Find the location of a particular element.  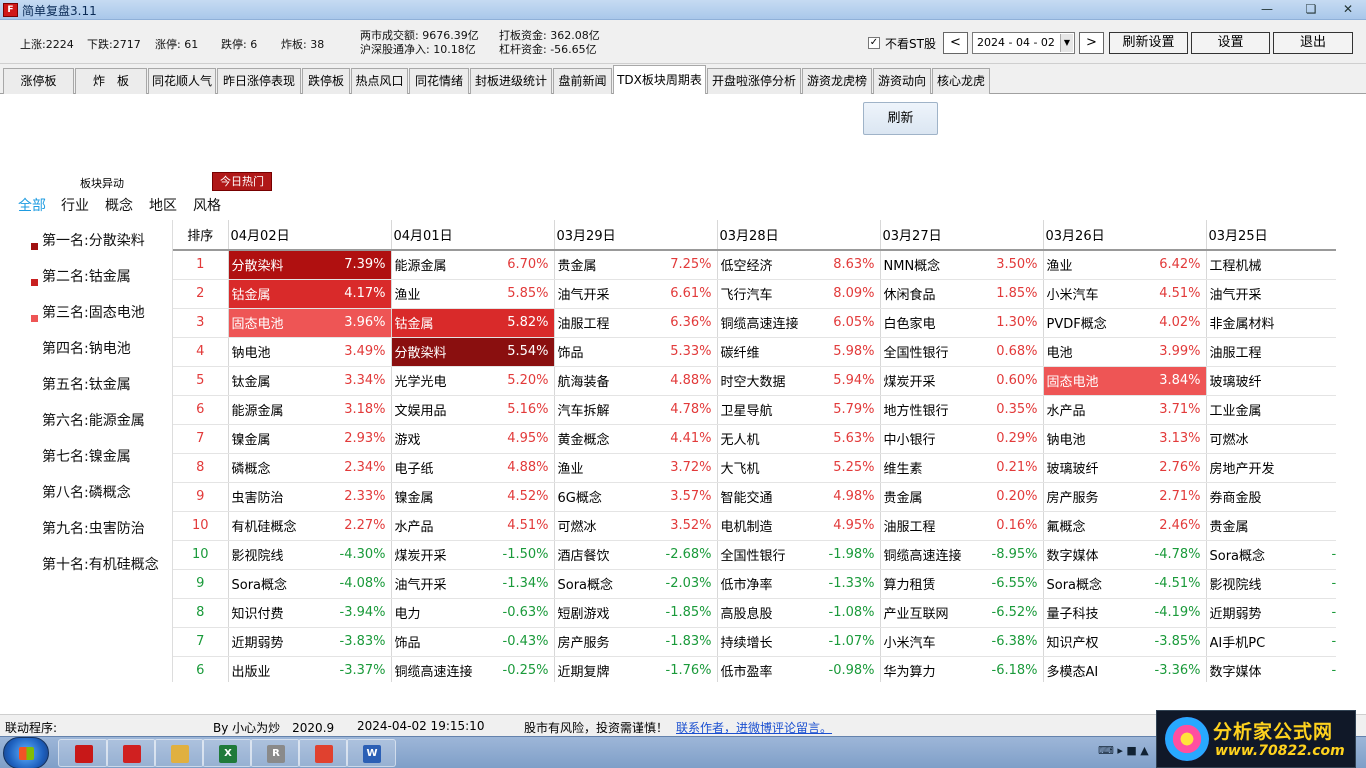

date-header: 04月02日 is located at coordinates (310, 235).